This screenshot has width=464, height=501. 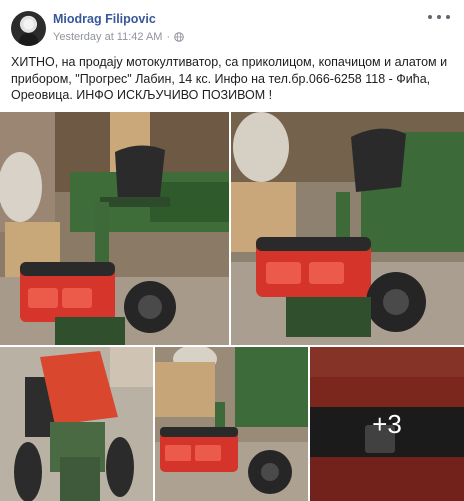 I want to click on post-timestamp: Yesterday at 11:42 AM, so click(x=107, y=37).